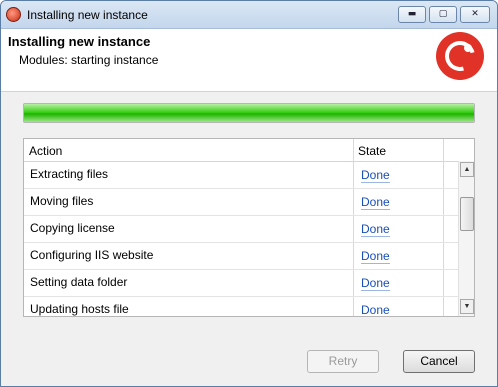 The image size is (498, 387). I want to click on table-row: Setting data folder Done, so click(241, 283).